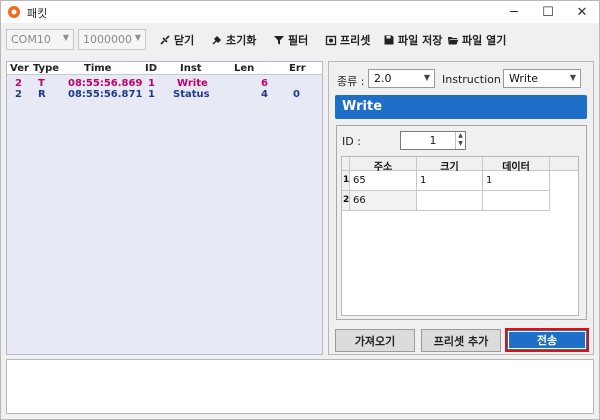 The width and height of the screenshot is (600, 420). I want to click on id-spinbox: 1 ▲ ▼, so click(433, 140).